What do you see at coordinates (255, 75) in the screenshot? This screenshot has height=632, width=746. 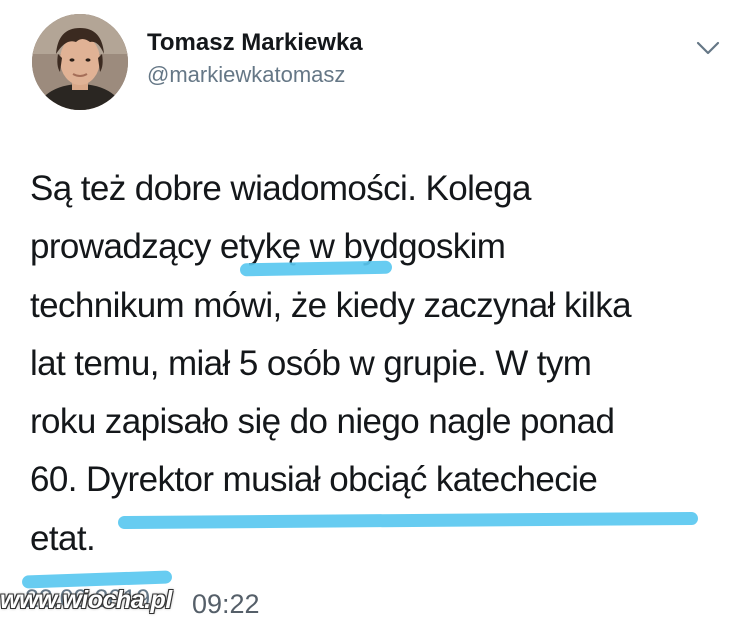 I see `author-handle: @markiewkatomasz` at bounding box center [255, 75].